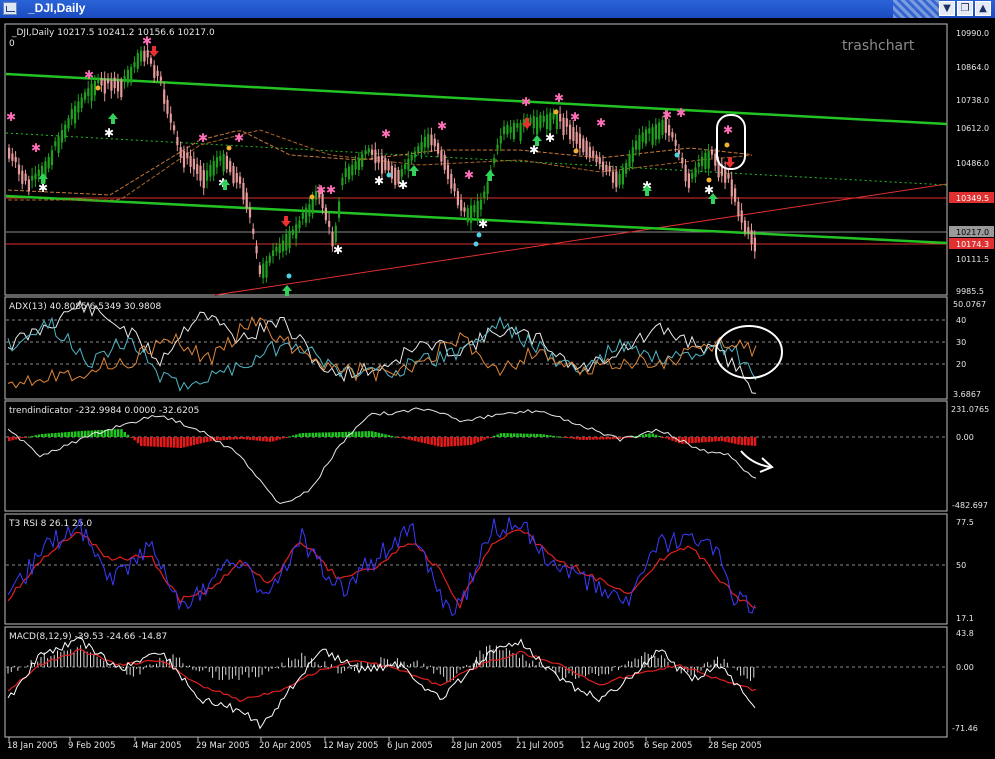 The height and width of the screenshot is (759, 995). What do you see at coordinates (576, 151) in the screenshot?
I see `signal-dot` at bounding box center [576, 151].